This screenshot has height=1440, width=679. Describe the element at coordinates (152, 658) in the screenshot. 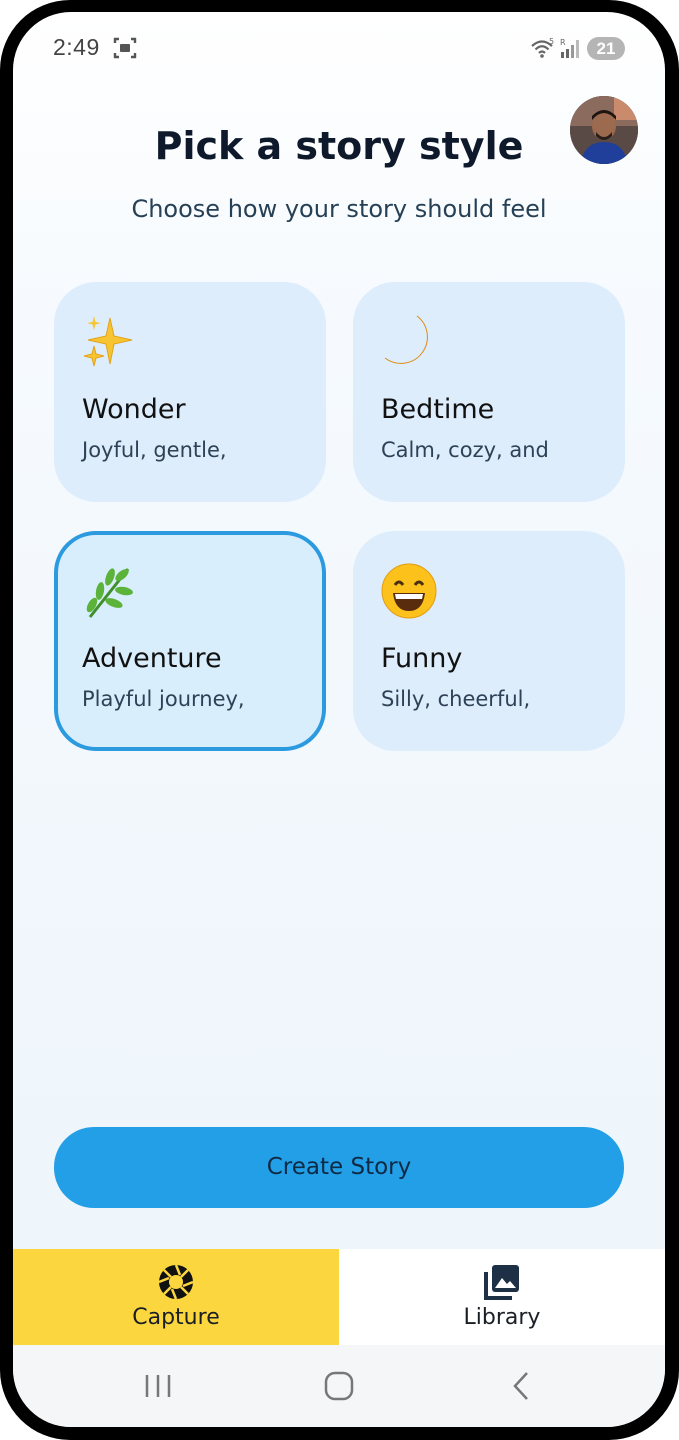

I see `card-title: Adventure` at that location.